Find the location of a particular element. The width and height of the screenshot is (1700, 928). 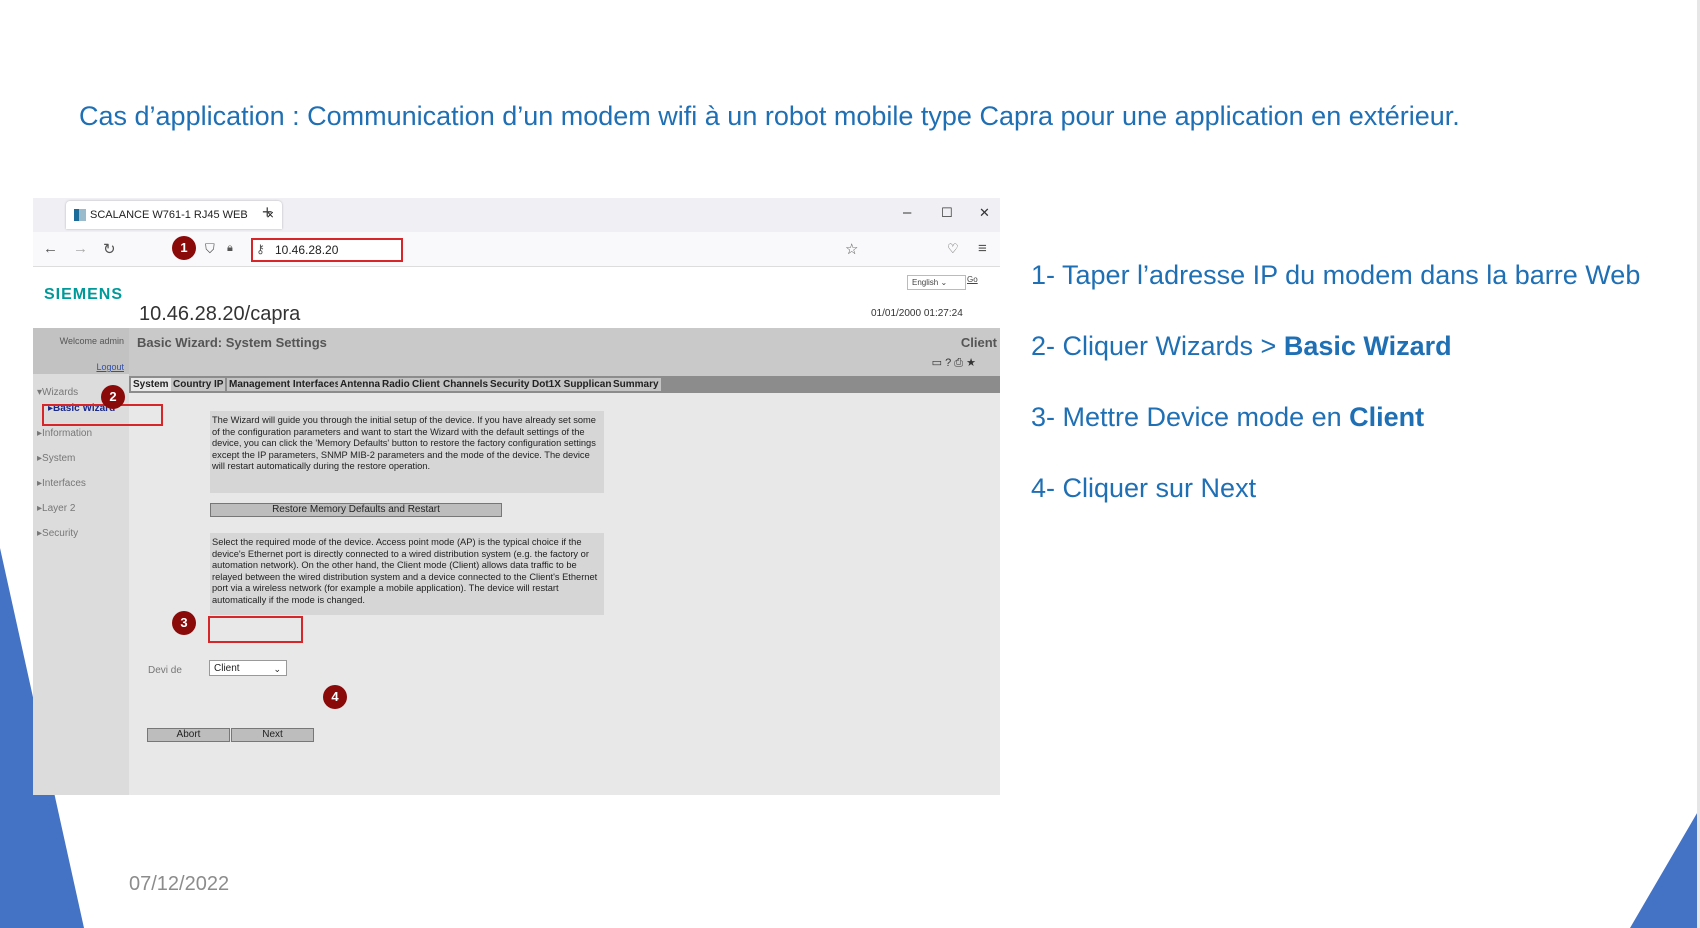

page-heading: Basic Wizard: System Settings is located at coordinates (232, 342).